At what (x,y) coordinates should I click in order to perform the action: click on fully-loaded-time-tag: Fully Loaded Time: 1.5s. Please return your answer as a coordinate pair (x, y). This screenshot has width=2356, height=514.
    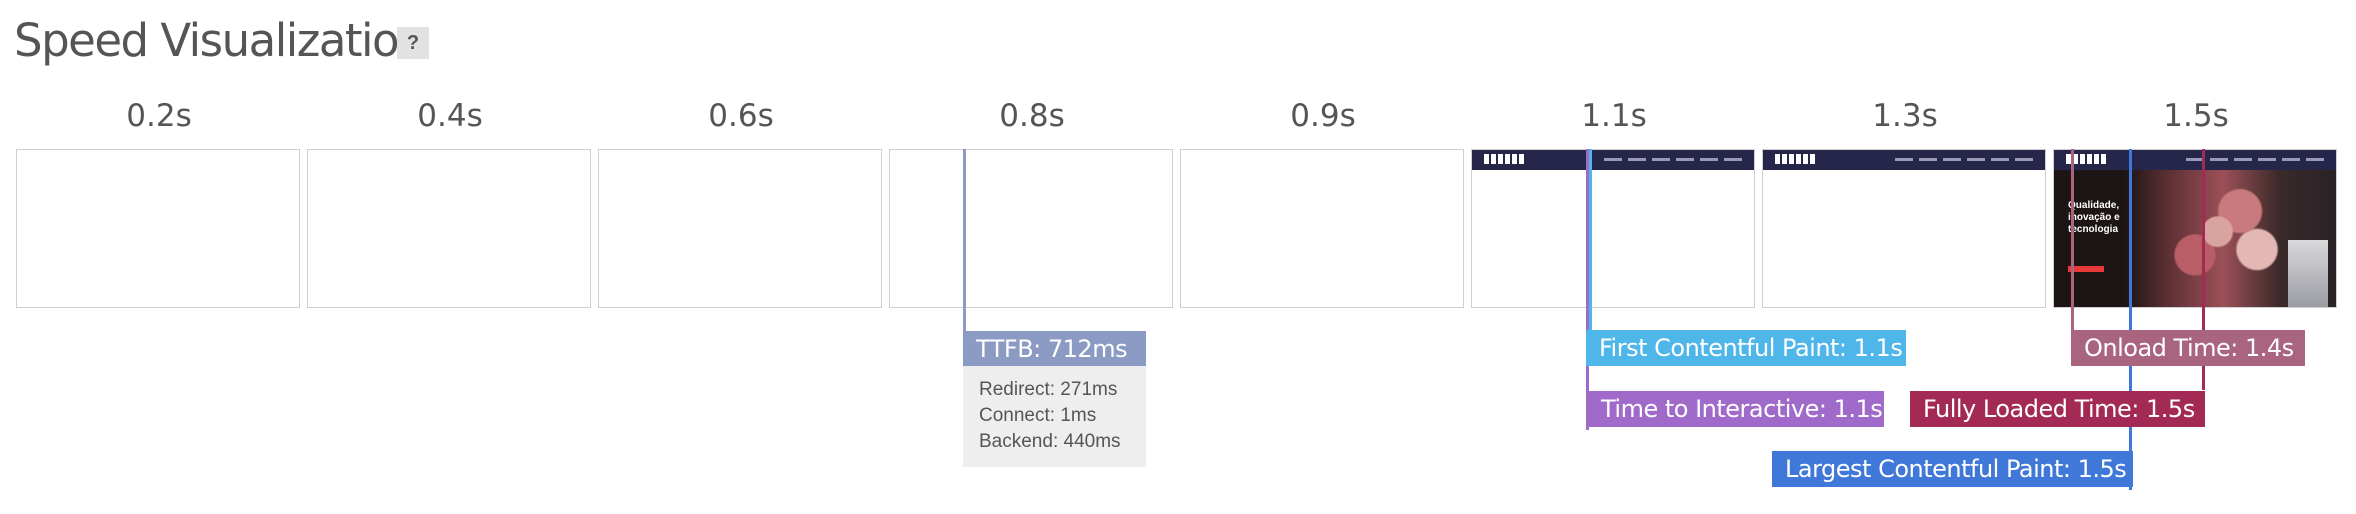
    Looking at the image, I should click on (2057, 409).